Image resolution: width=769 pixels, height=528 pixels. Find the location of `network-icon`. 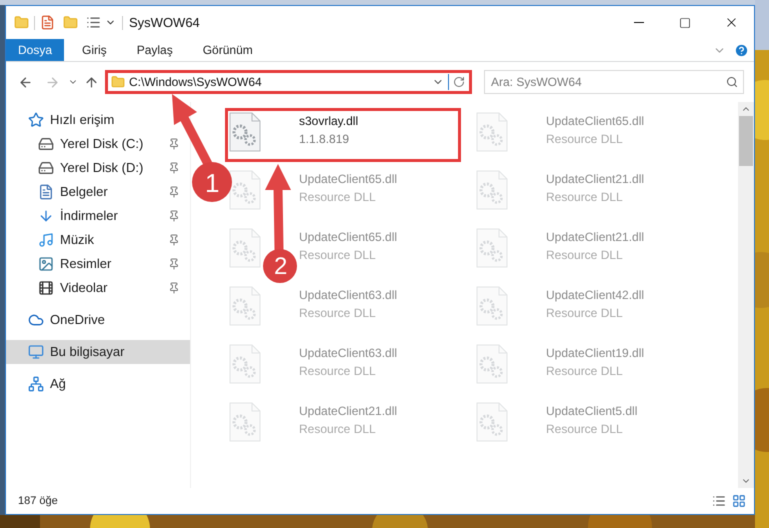

network-icon is located at coordinates (36, 384).